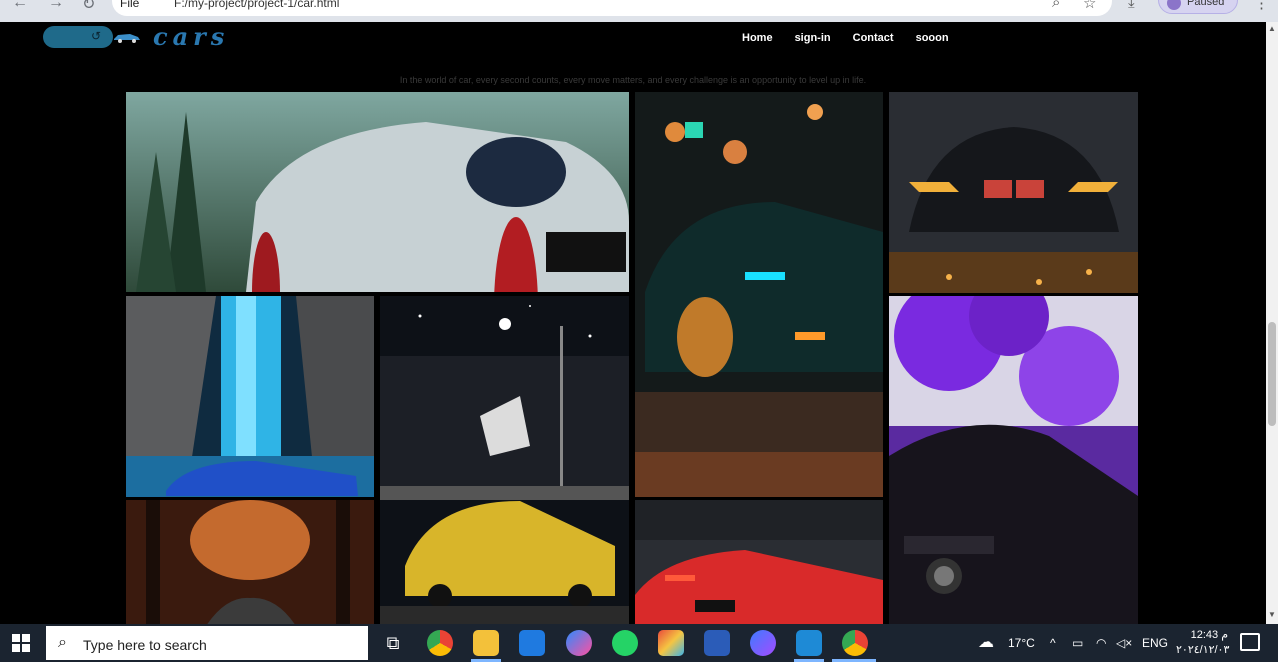 This screenshot has width=1278, height=662. What do you see at coordinates (1131, 5) in the screenshot?
I see `download-icon: ⤓` at bounding box center [1131, 5].